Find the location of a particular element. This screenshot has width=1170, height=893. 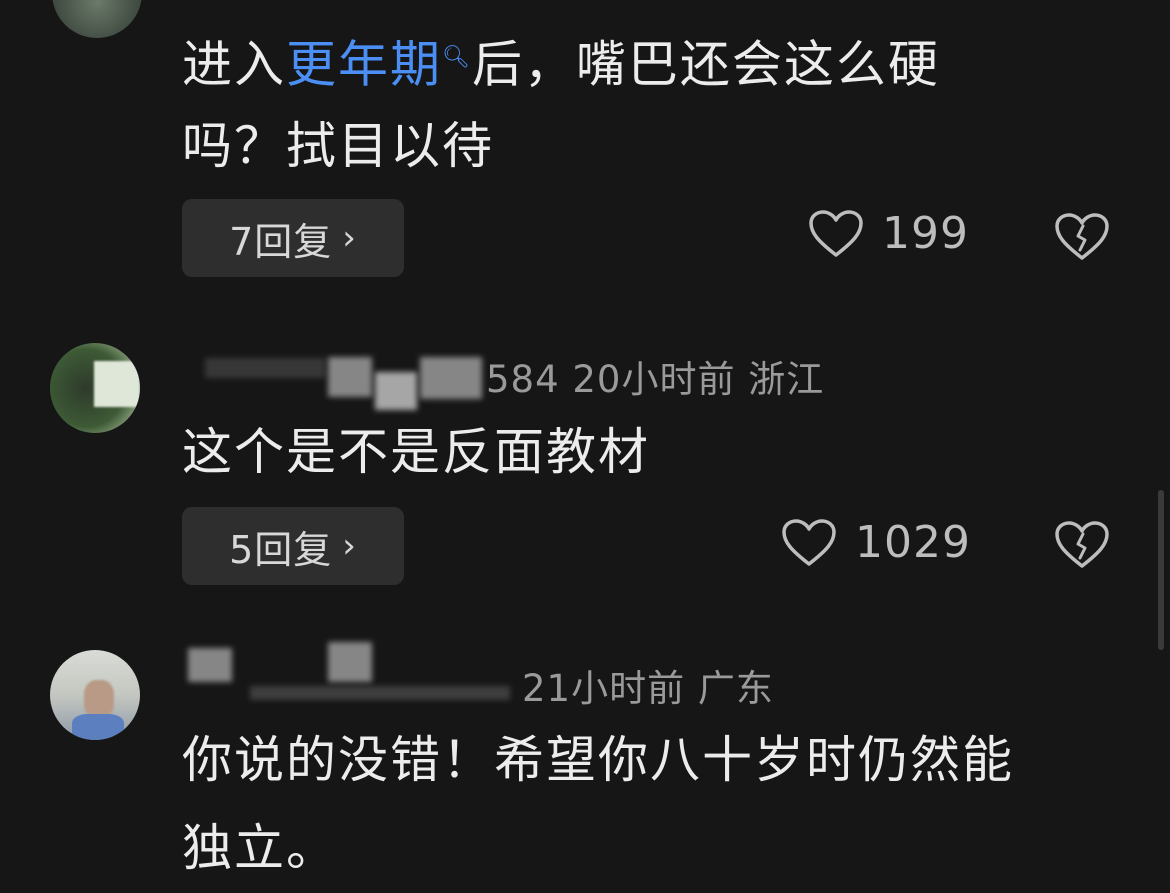

comment-1-text-after: 后，嘴巴还会这么硬 is located at coordinates (705, 64).